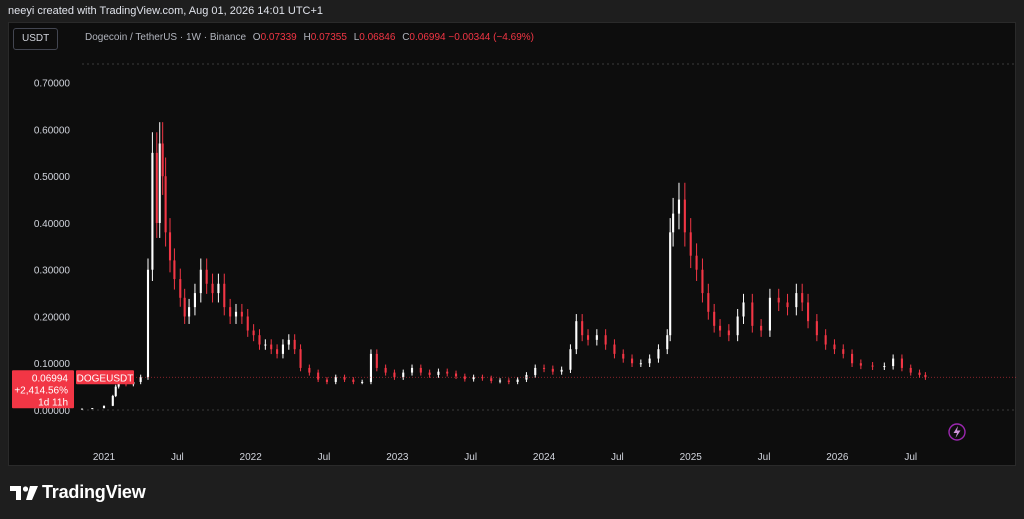 This screenshot has width=1024, height=519. I want to click on y-tick-label: 0.10000, so click(52, 364).